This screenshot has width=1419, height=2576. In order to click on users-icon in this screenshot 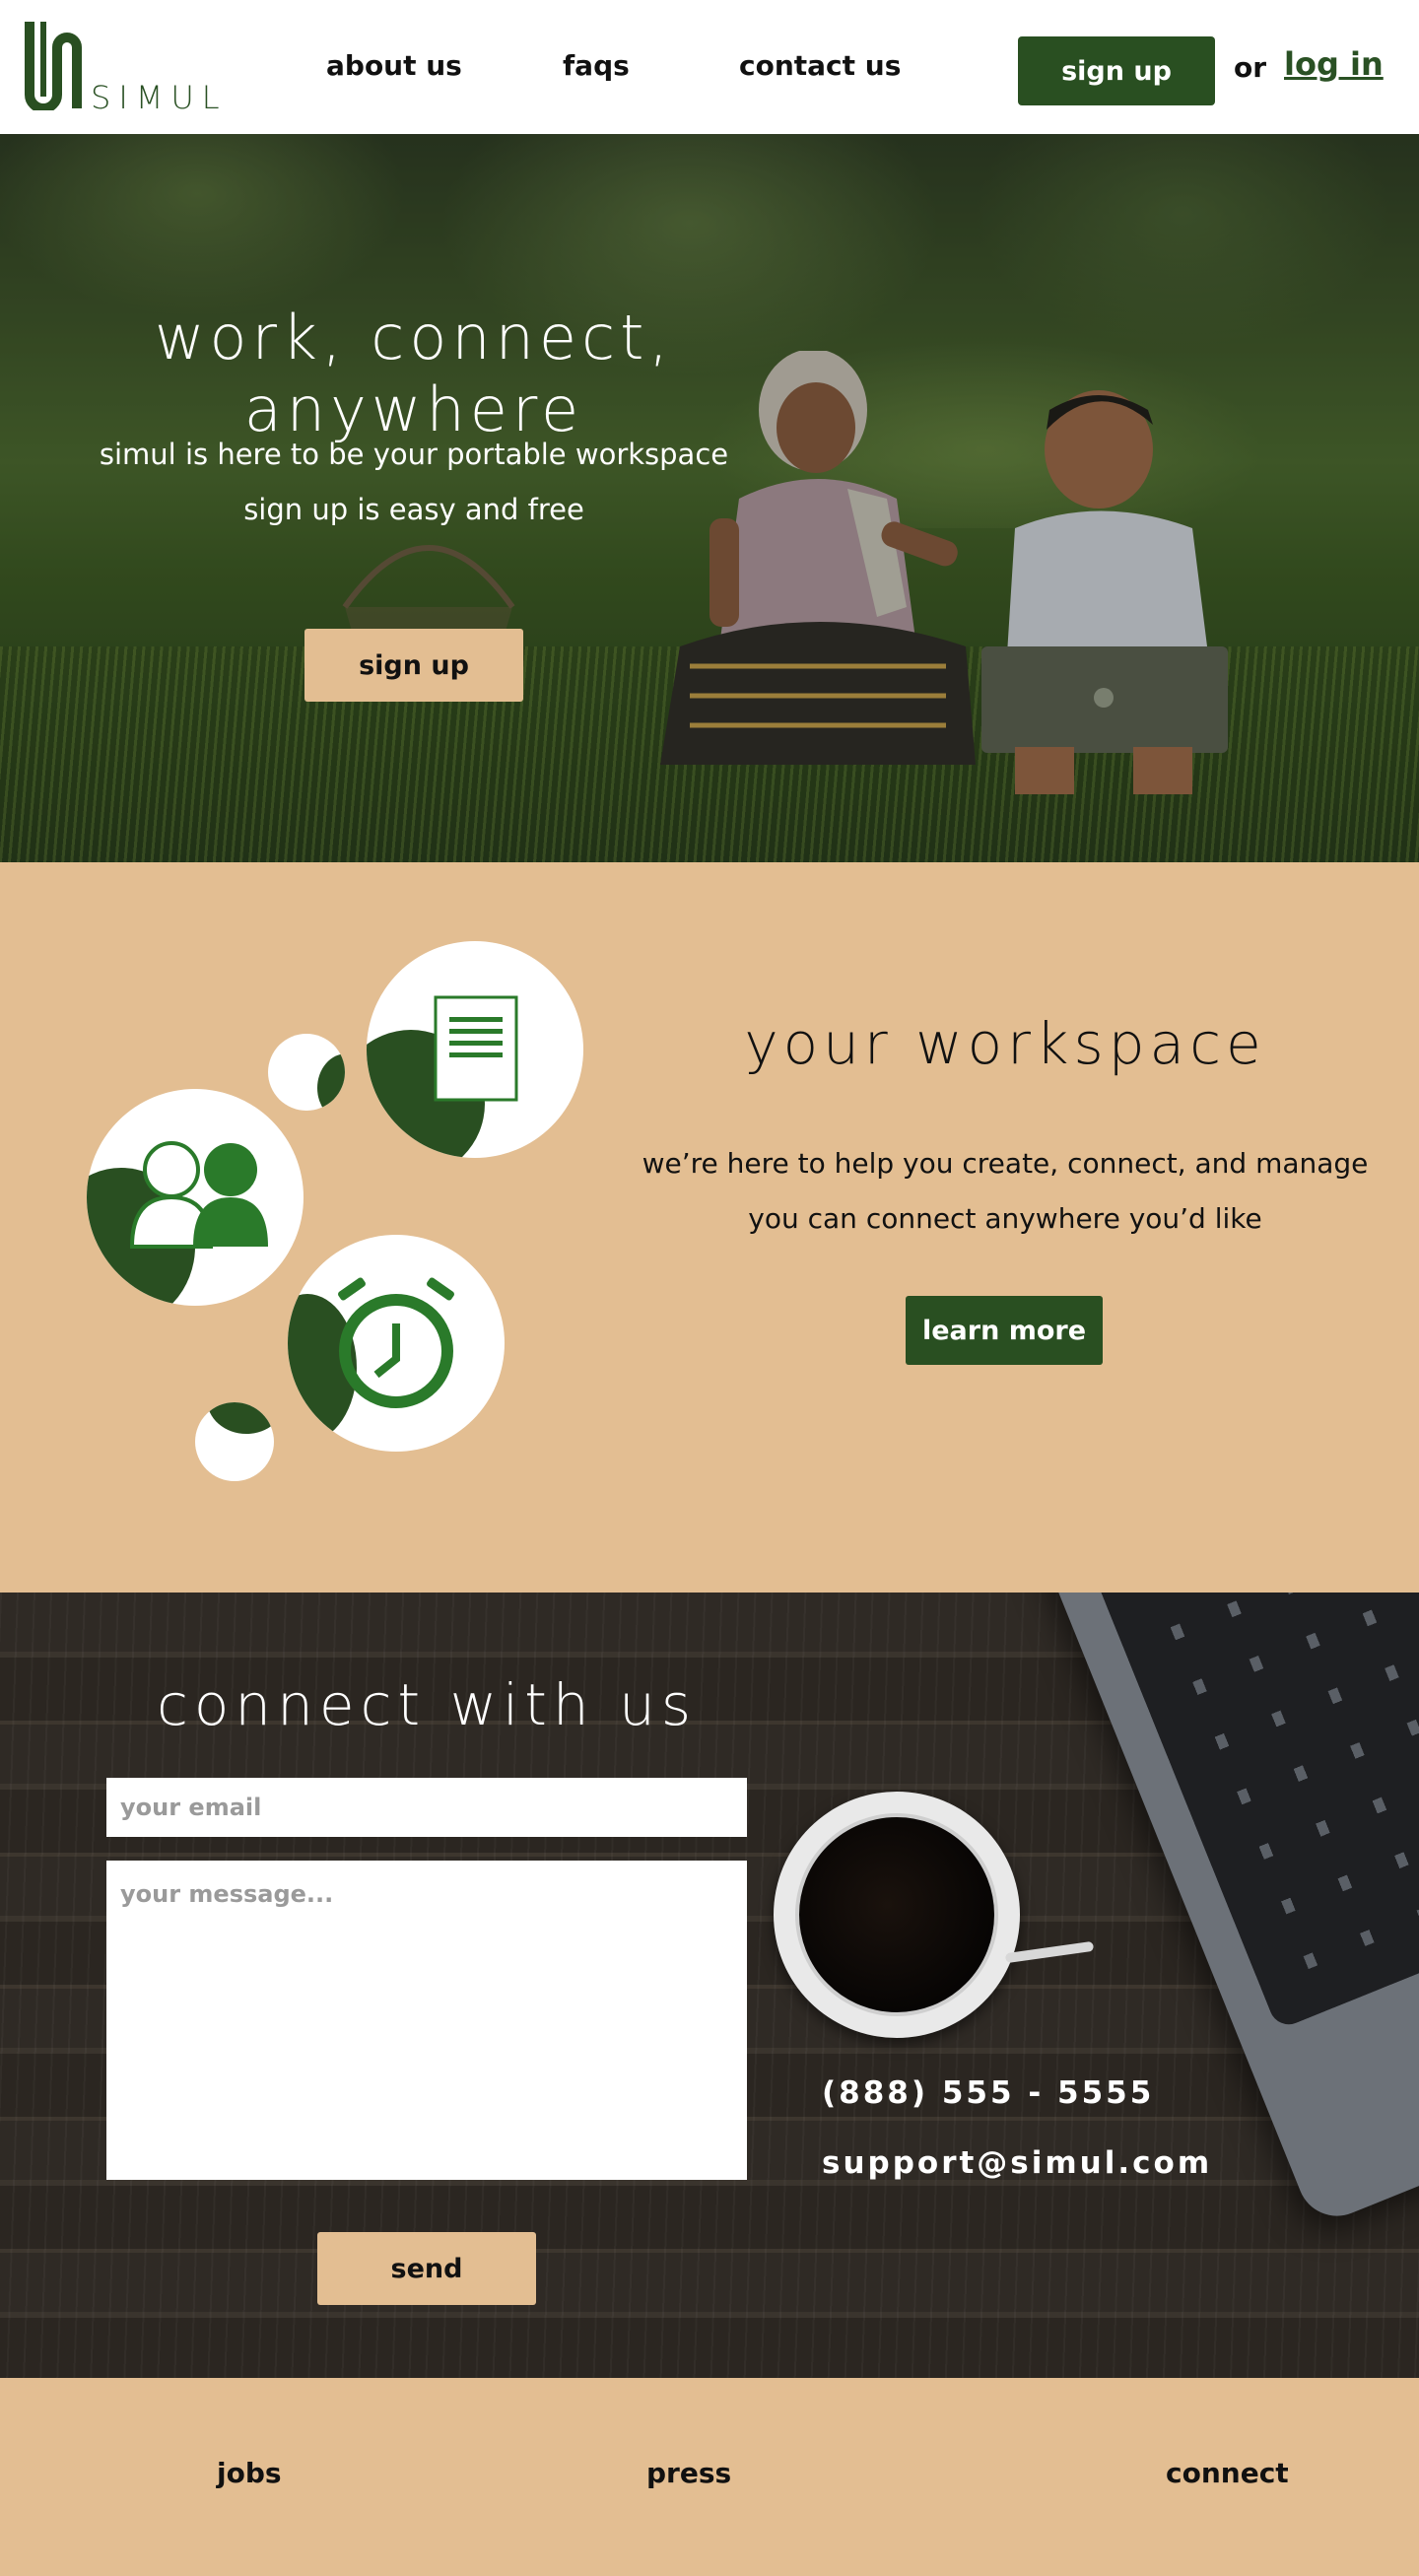, I will do `click(198, 1195)`.